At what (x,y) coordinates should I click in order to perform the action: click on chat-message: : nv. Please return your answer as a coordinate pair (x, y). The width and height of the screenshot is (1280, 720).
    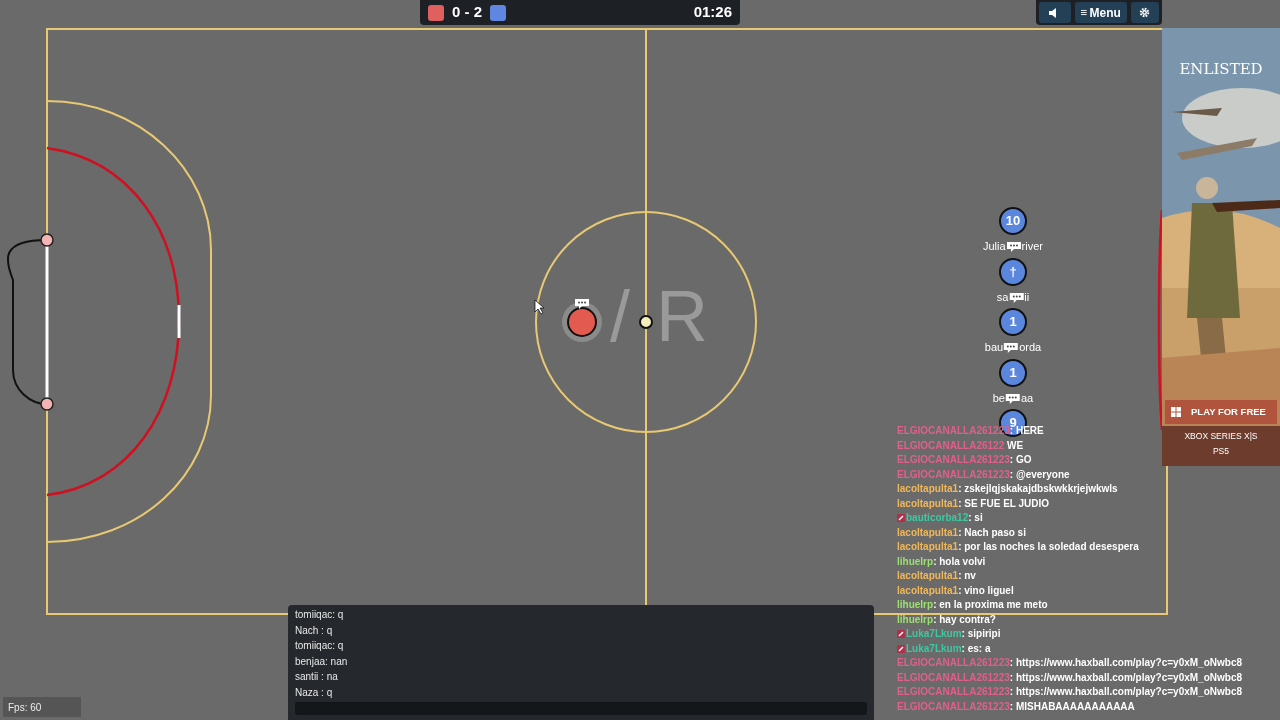
    Looking at the image, I should click on (967, 576).